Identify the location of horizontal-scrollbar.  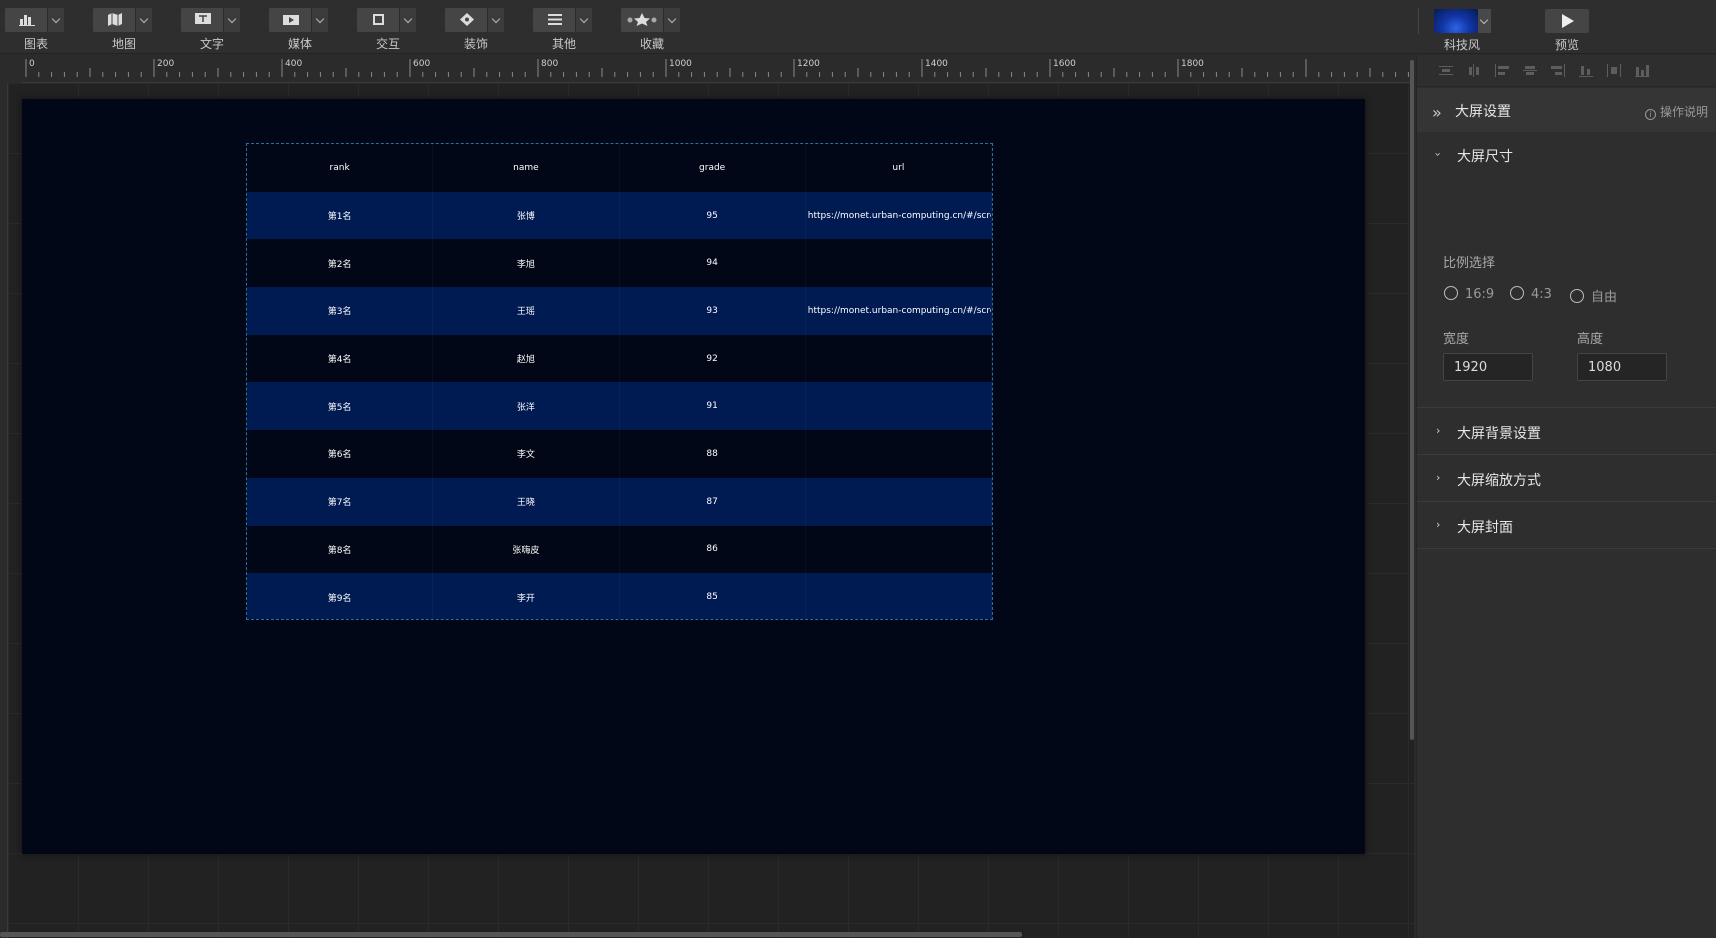
(511, 934).